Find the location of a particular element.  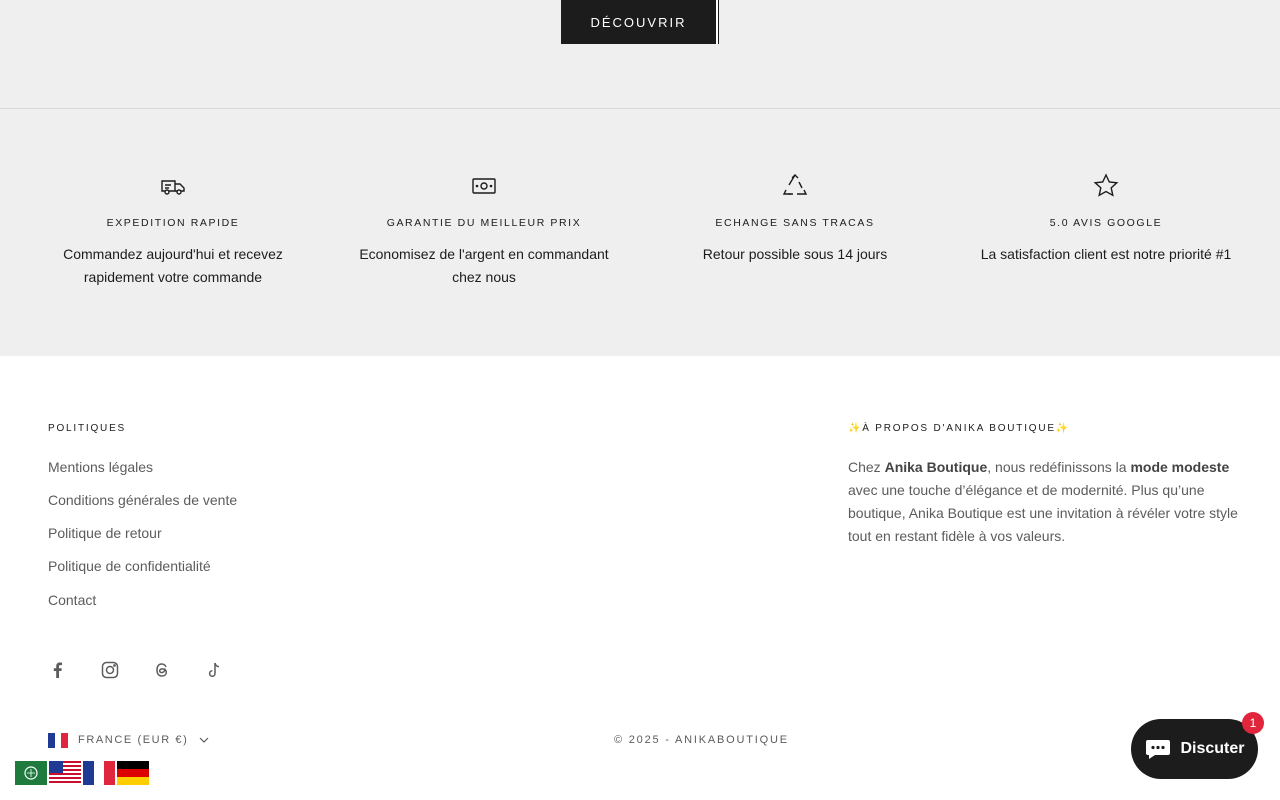

instagram-icon is located at coordinates (110, 670).